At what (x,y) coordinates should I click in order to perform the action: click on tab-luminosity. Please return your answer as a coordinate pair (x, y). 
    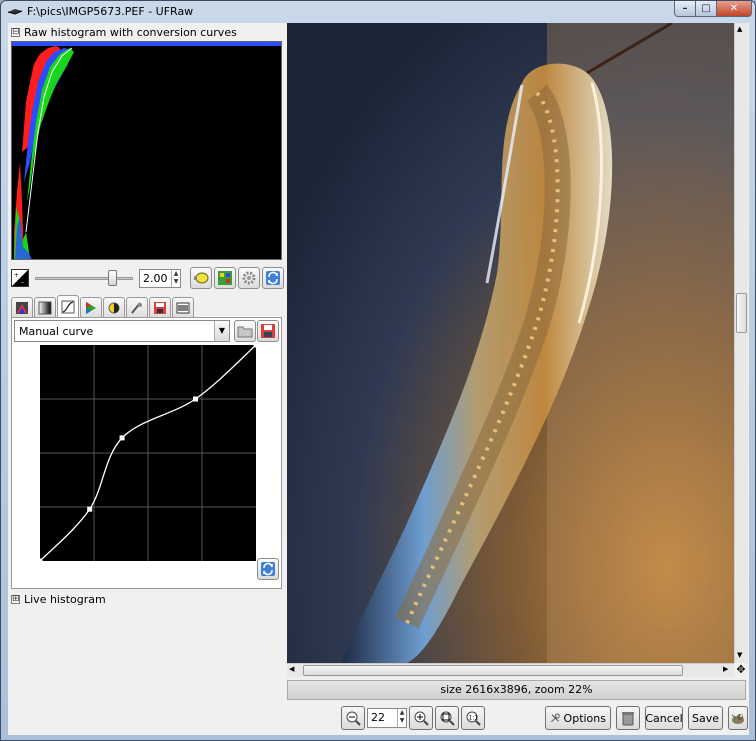
    Looking at the image, I should click on (114, 307).